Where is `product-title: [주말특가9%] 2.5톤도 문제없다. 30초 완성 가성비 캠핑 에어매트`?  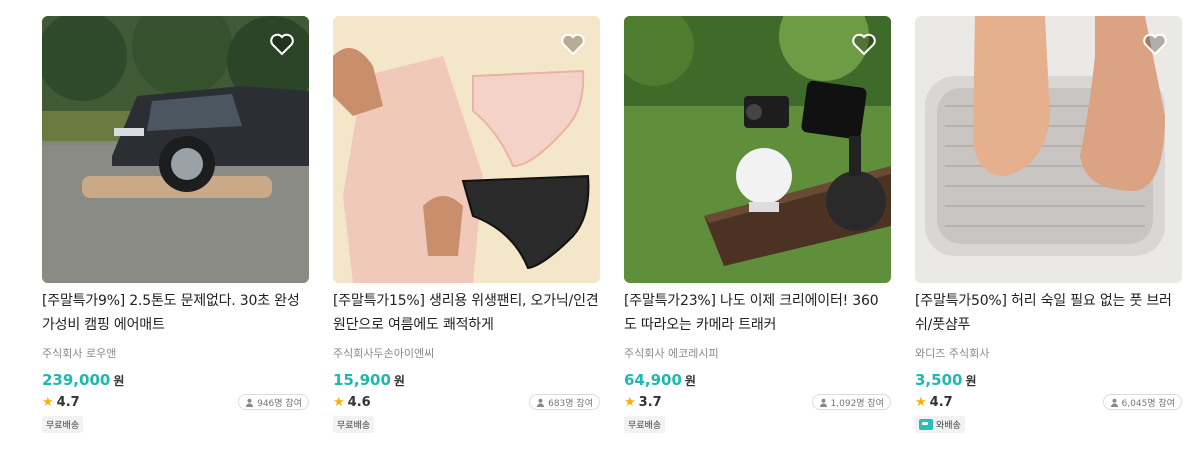
product-title: [주말특가9%] 2.5톤도 문제없다. 30초 완성 가성비 캠핑 에어매트 is located at coordinates (175, 313).